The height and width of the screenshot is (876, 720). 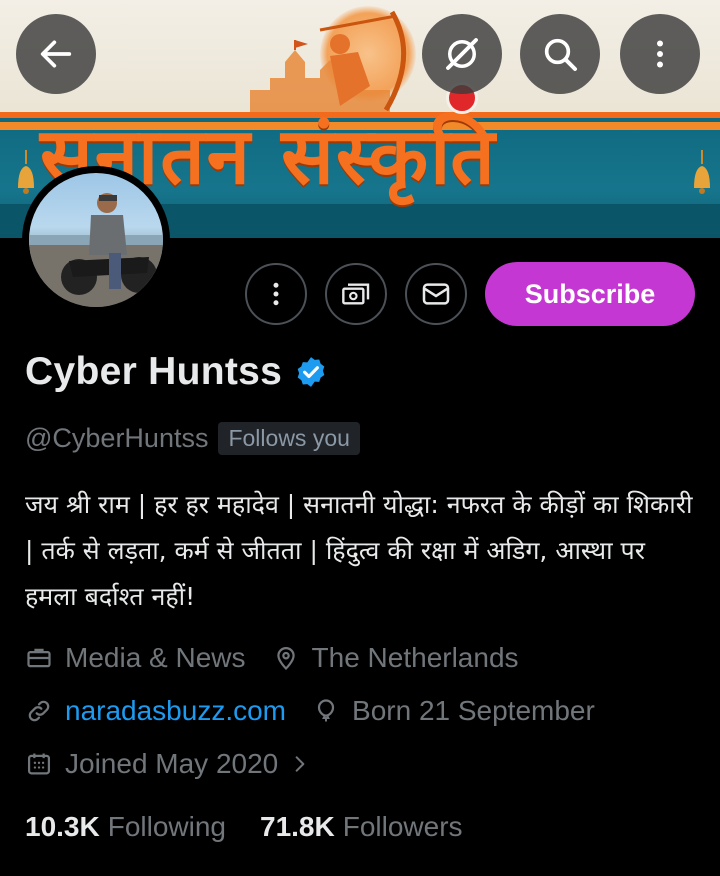 I want to click on location-pin-icon, so click(x=285, y=659).